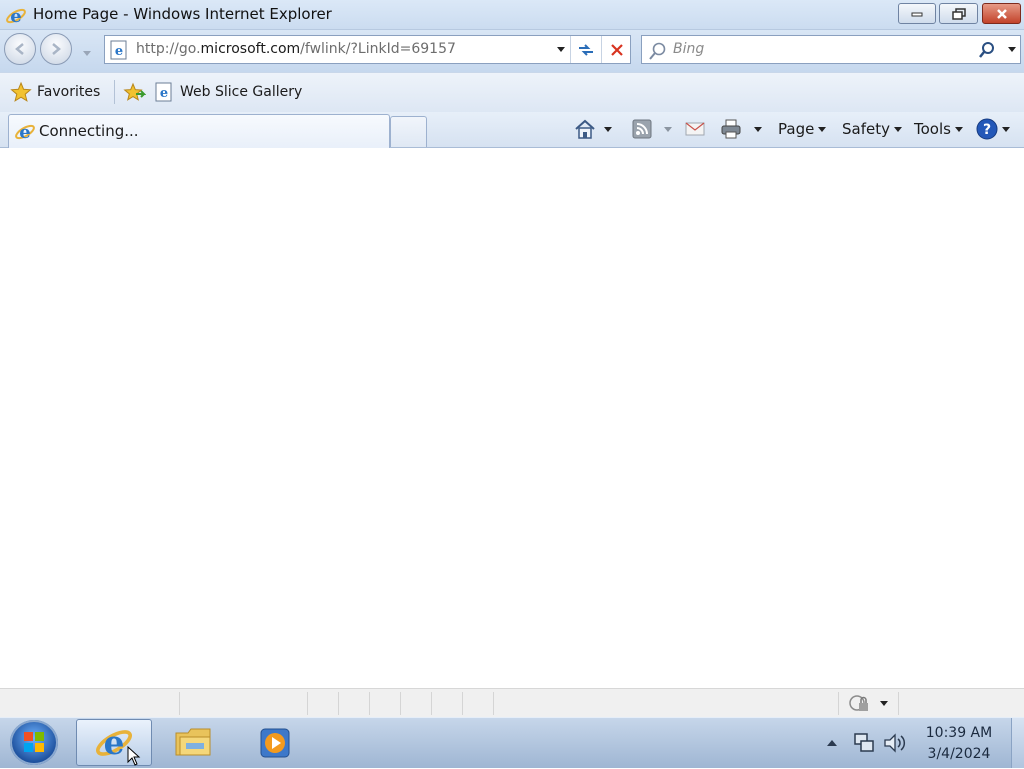 This screenshot has height=769, width=1024. I want to click on help-menu: ?, so click(993, 129).